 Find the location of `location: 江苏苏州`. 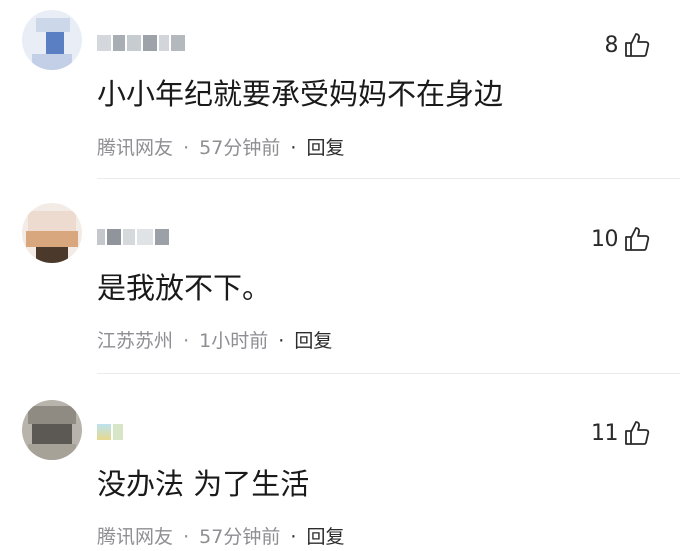

location: 江苏苏州 is located at coordinates (135, 341).